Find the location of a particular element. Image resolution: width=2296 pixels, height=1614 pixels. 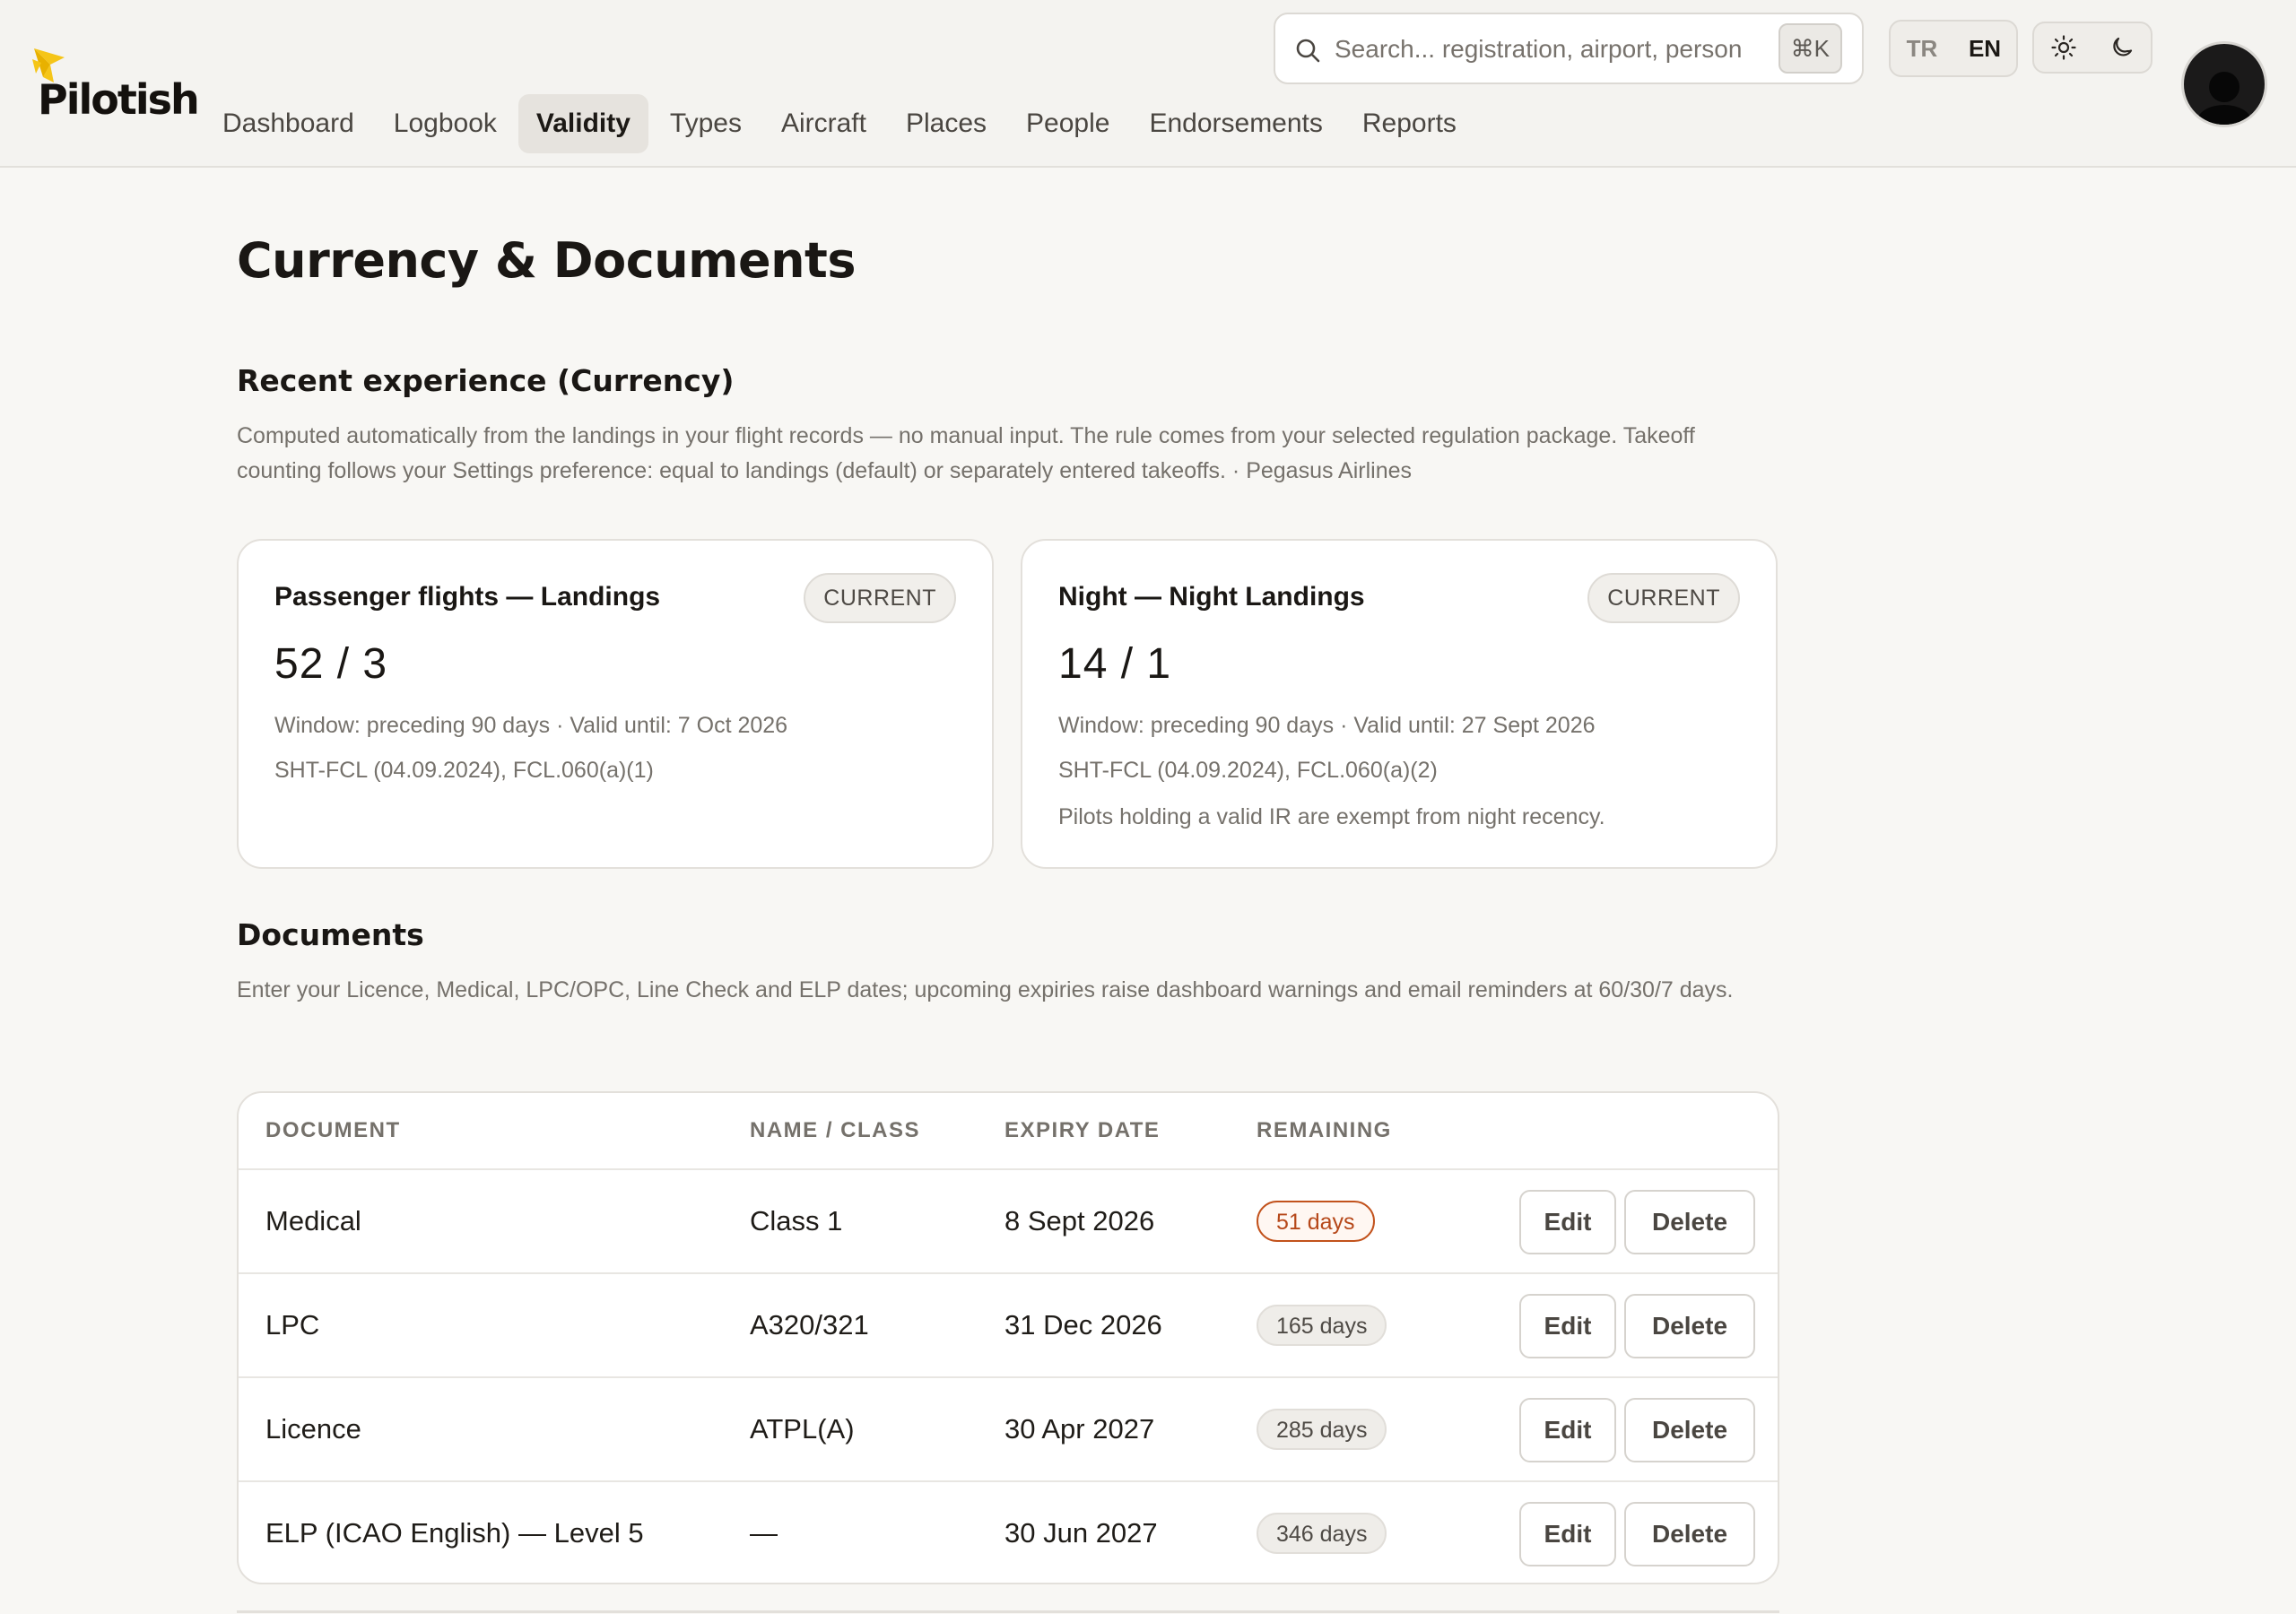

nav-logbook: Logbook is located at coordinates (445, 123).